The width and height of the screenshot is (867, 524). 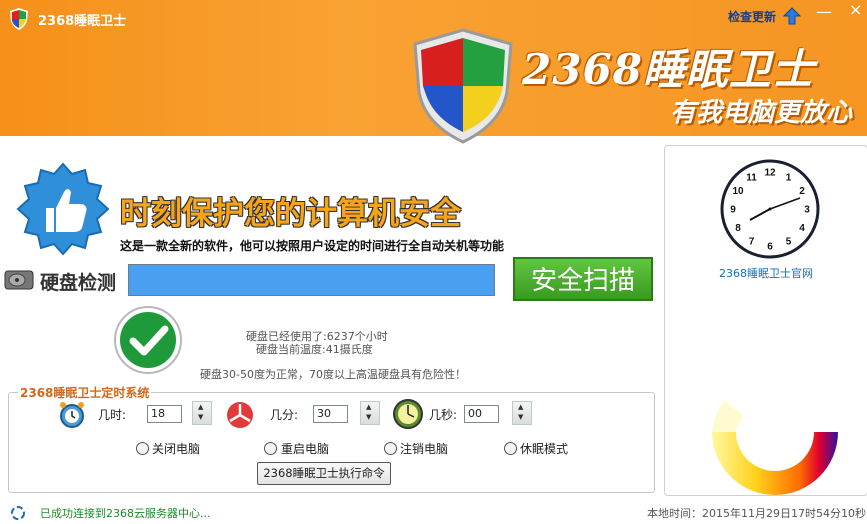 What do you see at coordinates (82, 21) in the screenshot?
I see `window-title: 2368睡眠卫士` at bounding box center [82, 21].